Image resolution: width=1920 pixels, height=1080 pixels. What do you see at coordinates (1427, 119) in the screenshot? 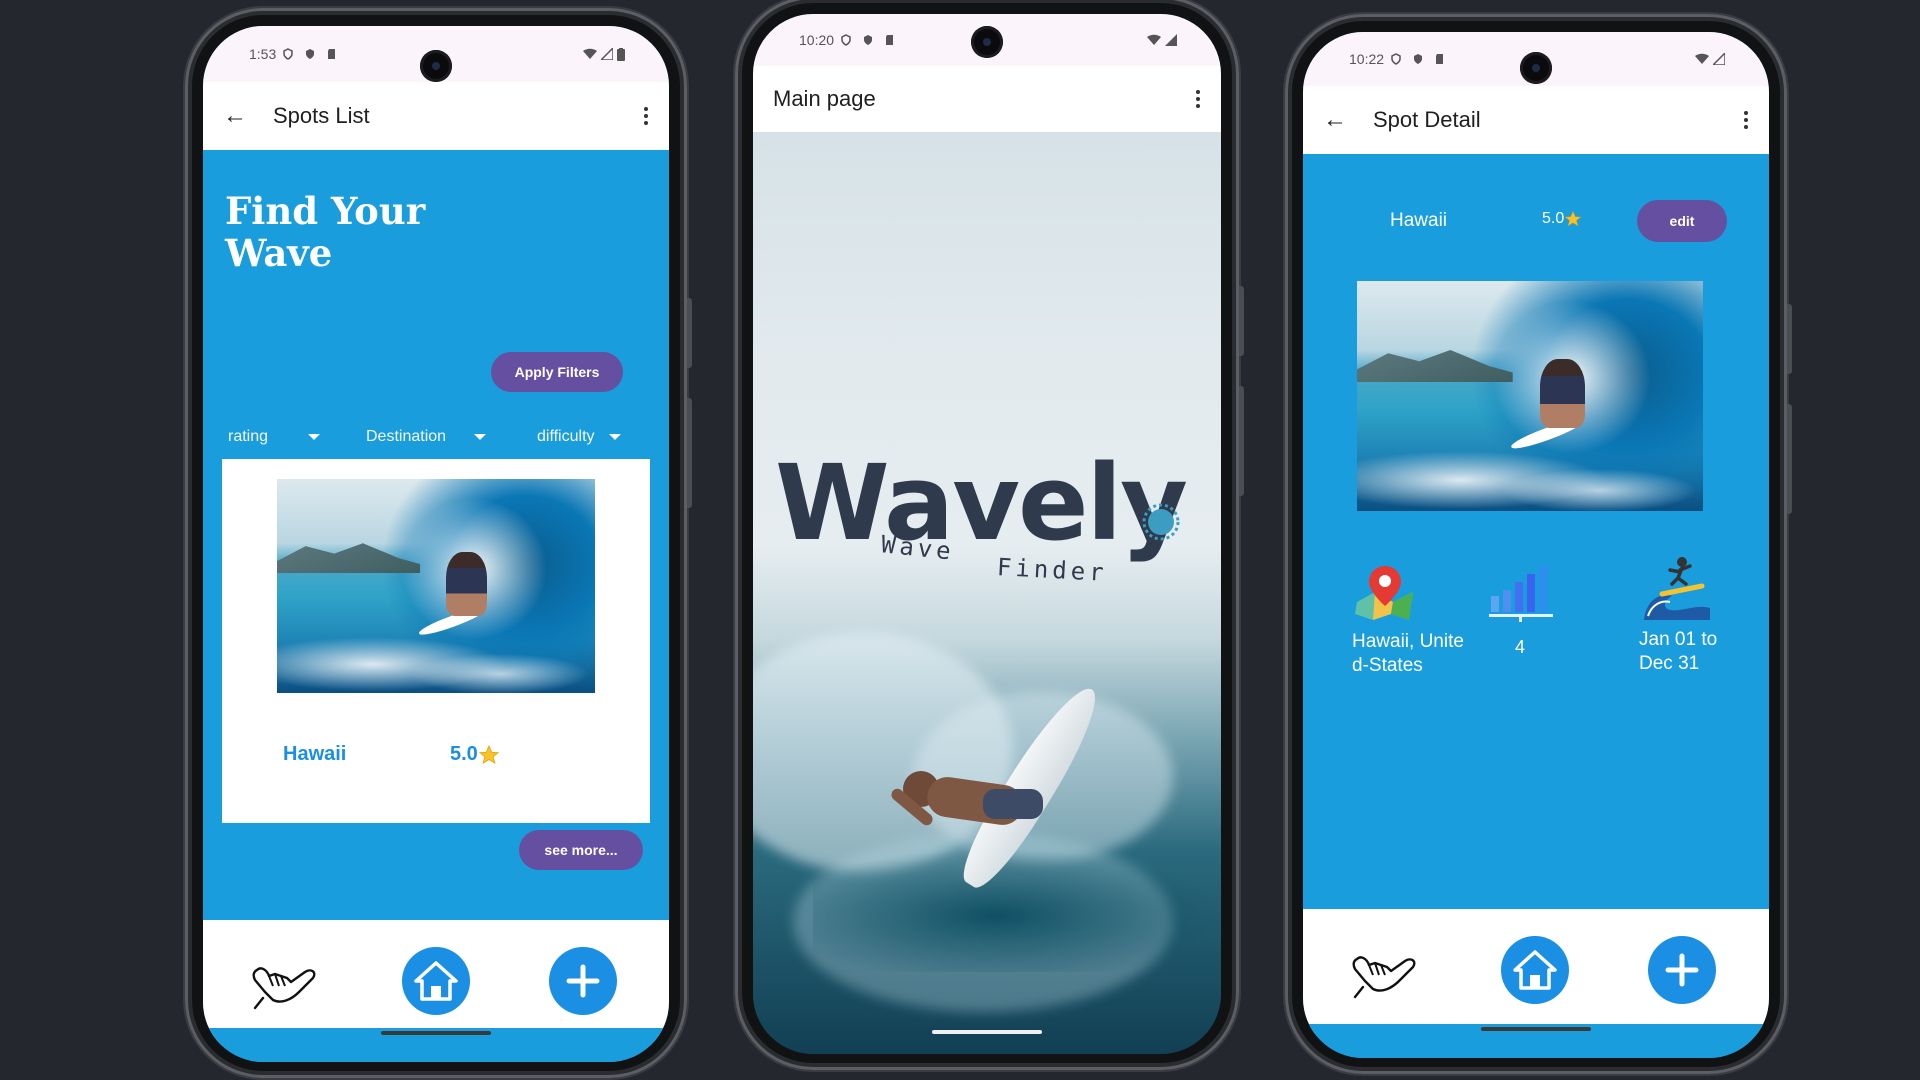
I see `page-title: Spot Detail` at bounding box center [1427, 119].